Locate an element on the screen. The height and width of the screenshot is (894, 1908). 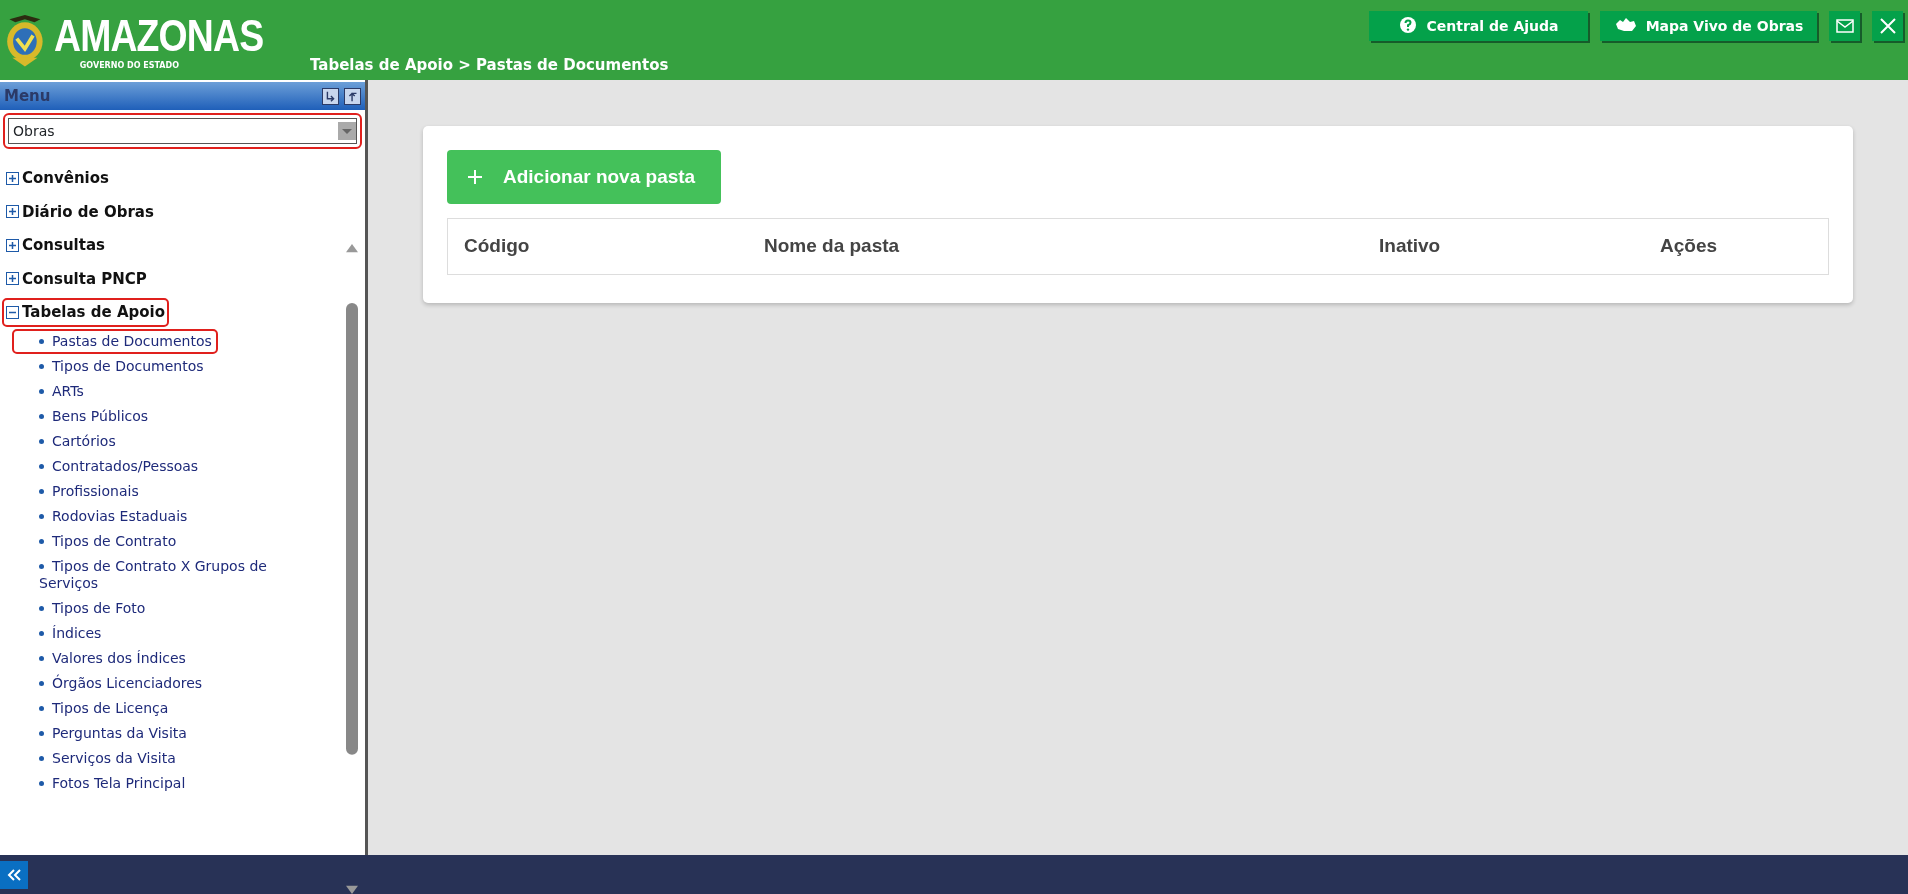
plus-icon is located at coordinates (475, 177).